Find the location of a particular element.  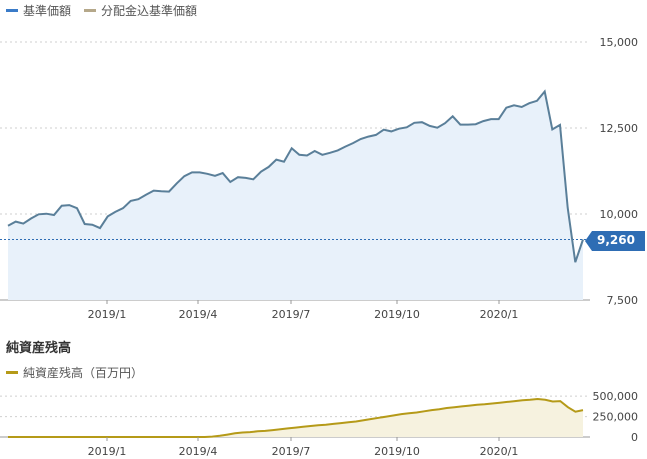

net-assets-ytick-label: 500,000 is located at coordinates (616, 396).